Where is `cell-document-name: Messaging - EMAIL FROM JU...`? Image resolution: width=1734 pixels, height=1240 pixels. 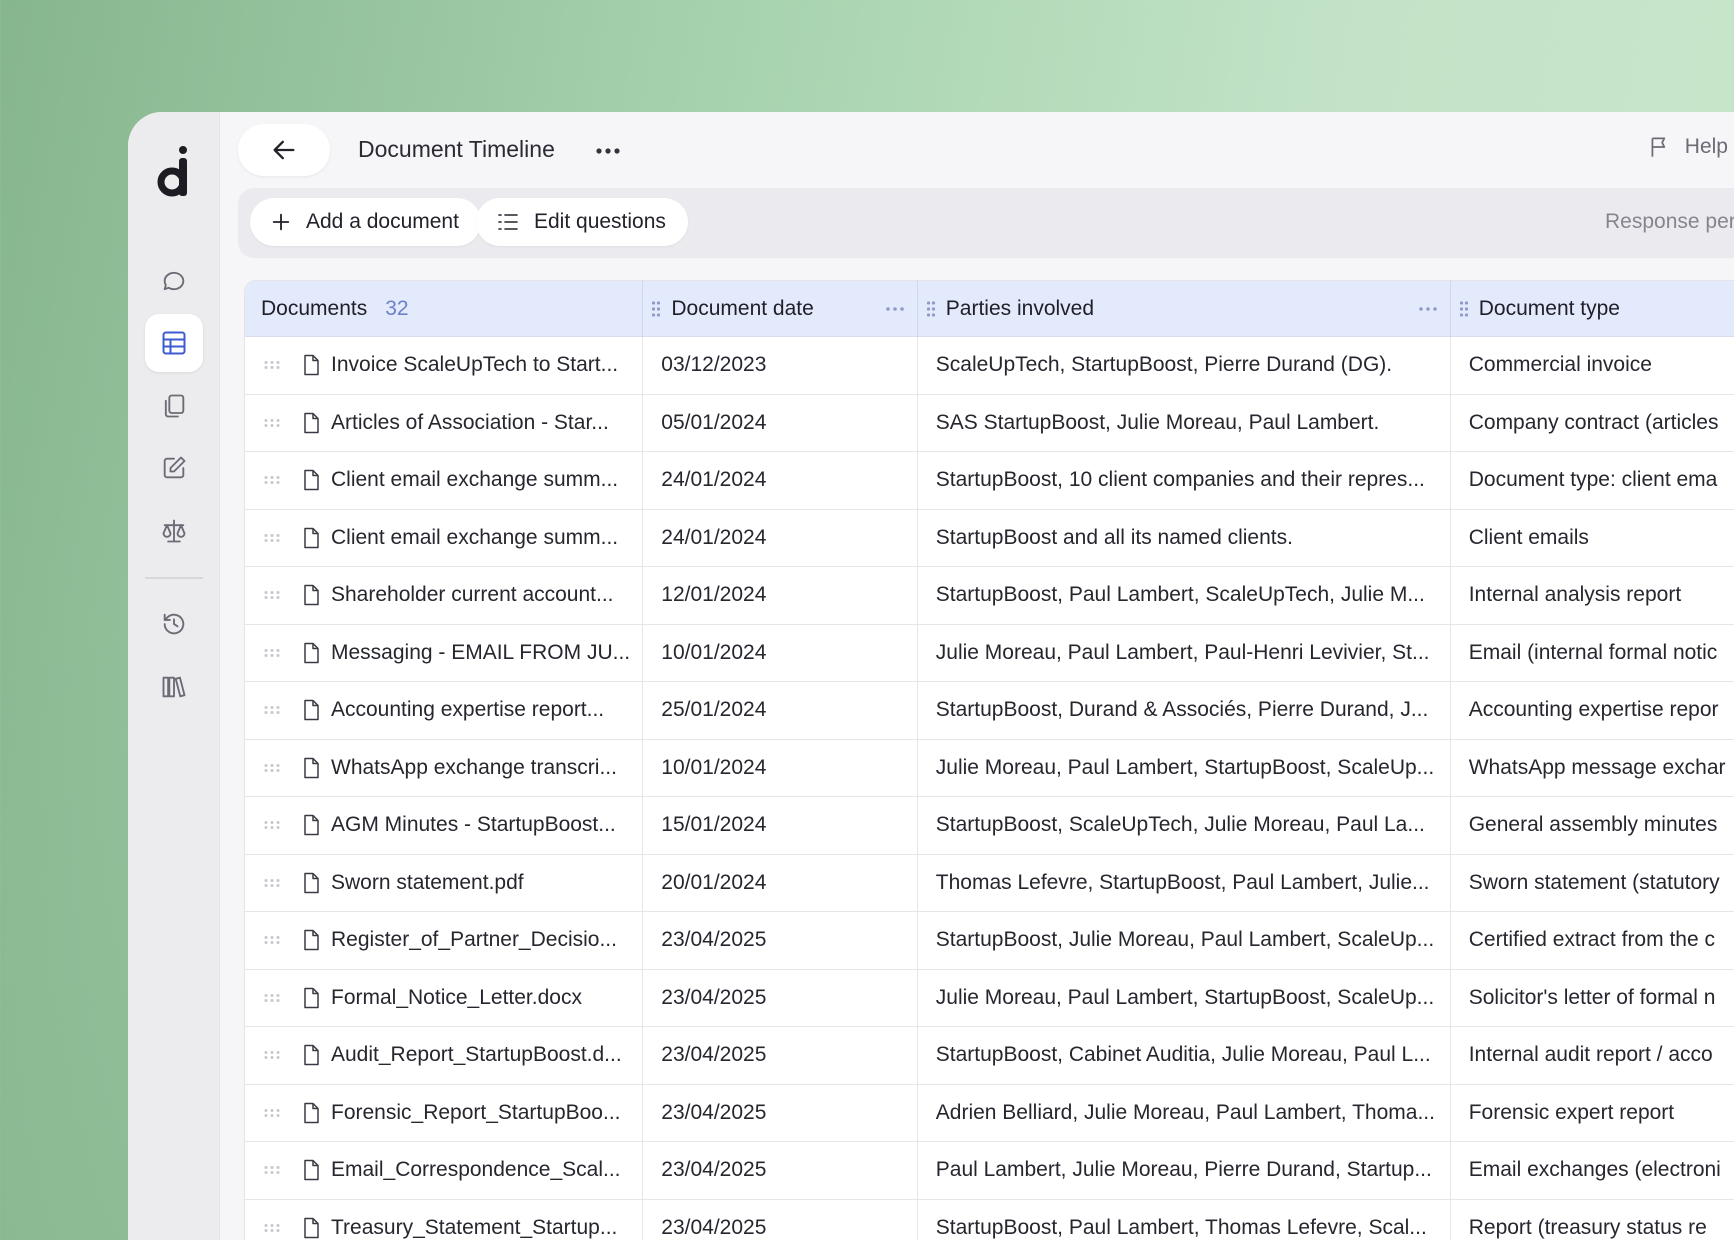 cell-document-name: Messaging - EMAIL FROM JU... is located at coordinates (444, 652).